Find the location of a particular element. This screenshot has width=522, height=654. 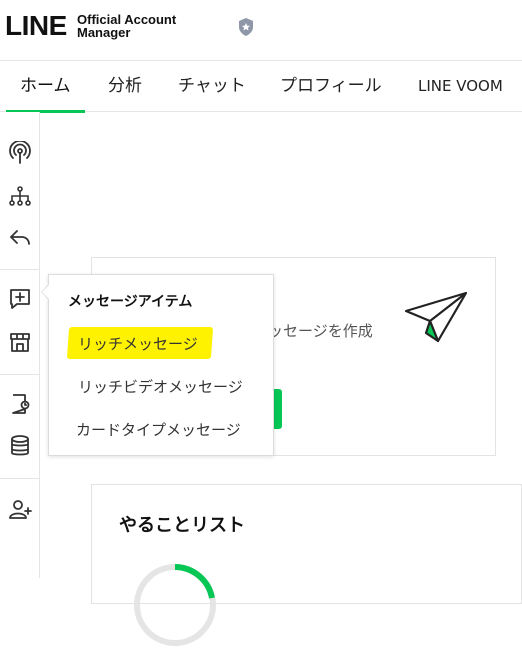

progress-ring is located at coordinates (175, 605).